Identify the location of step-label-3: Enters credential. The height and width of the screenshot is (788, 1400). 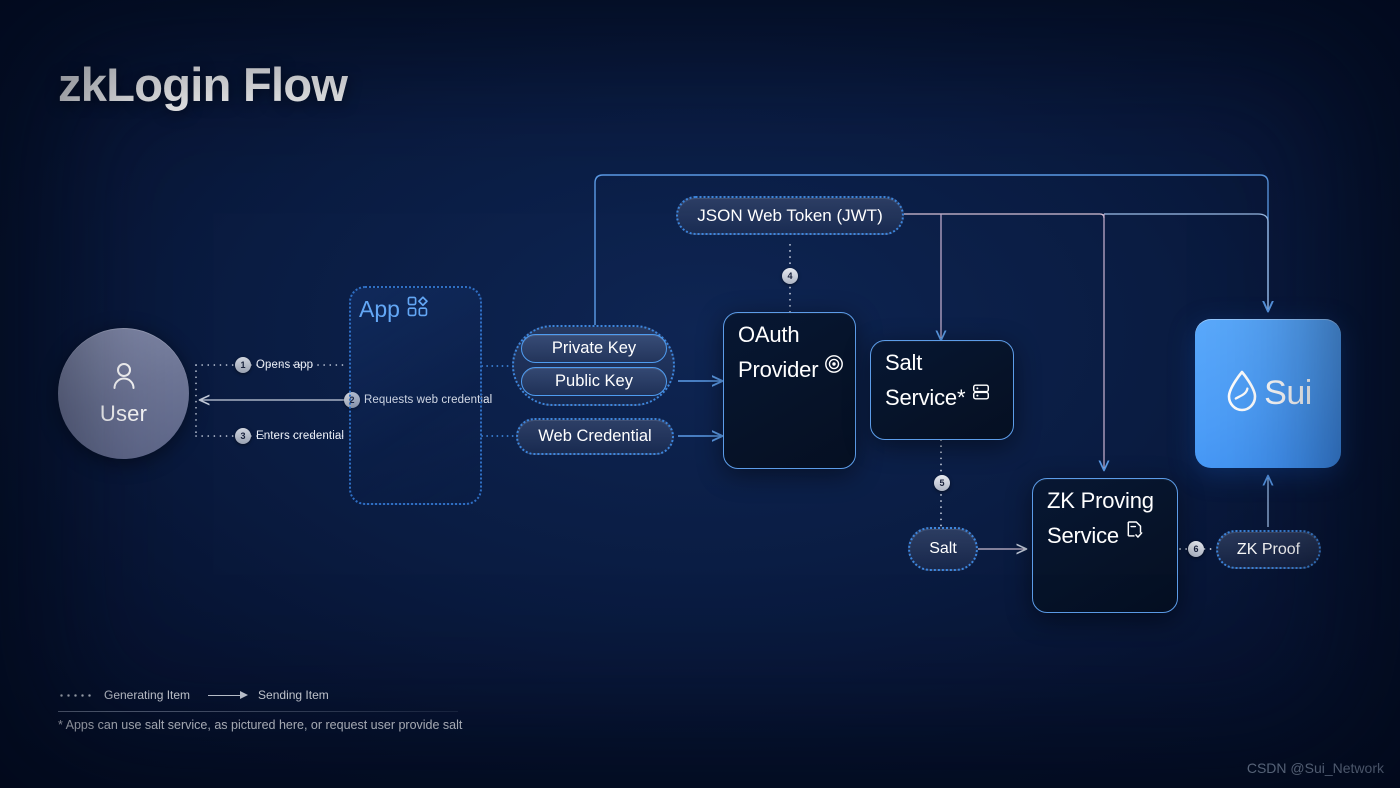
(300, 436).